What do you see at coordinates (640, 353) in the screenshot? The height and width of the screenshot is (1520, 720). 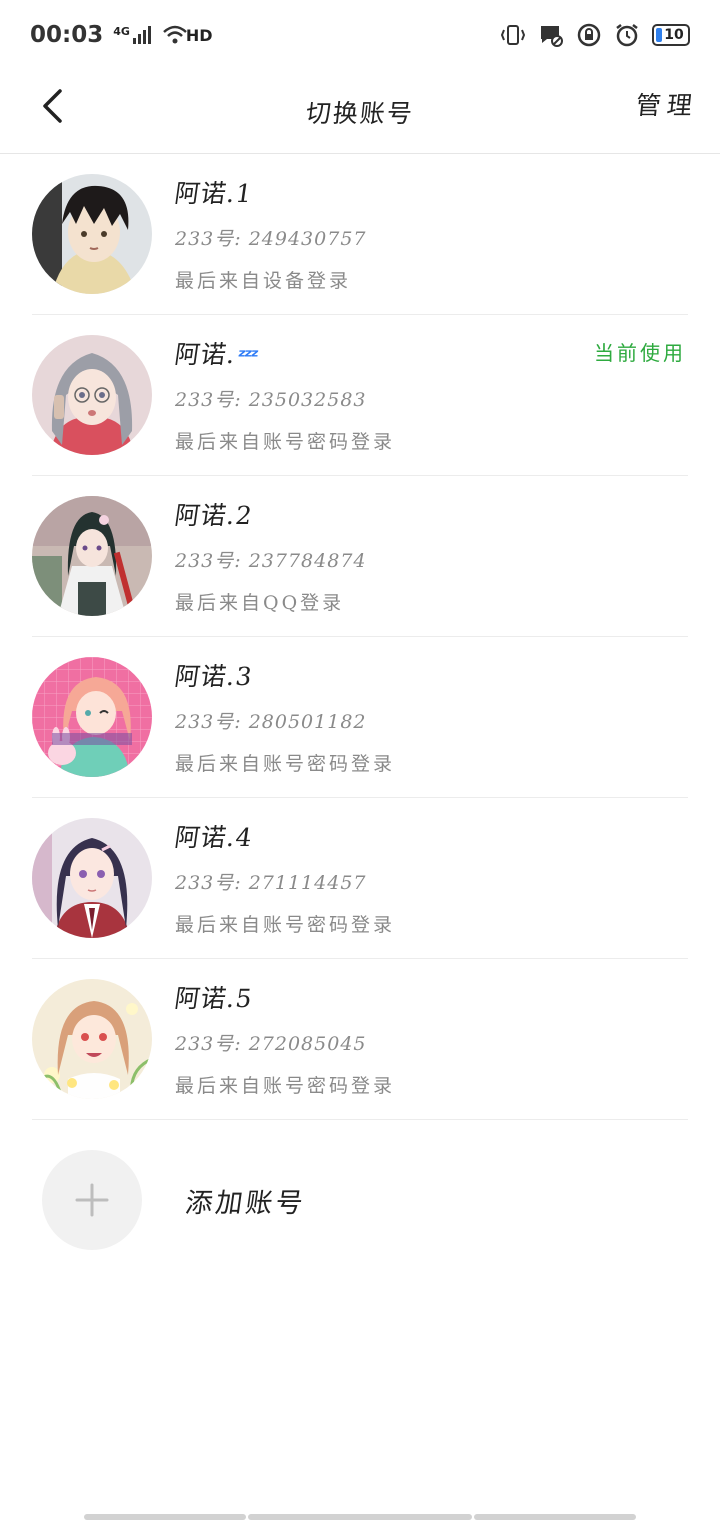 I see `current-account-badge: 当前使用` at bounding box center [640, 353].